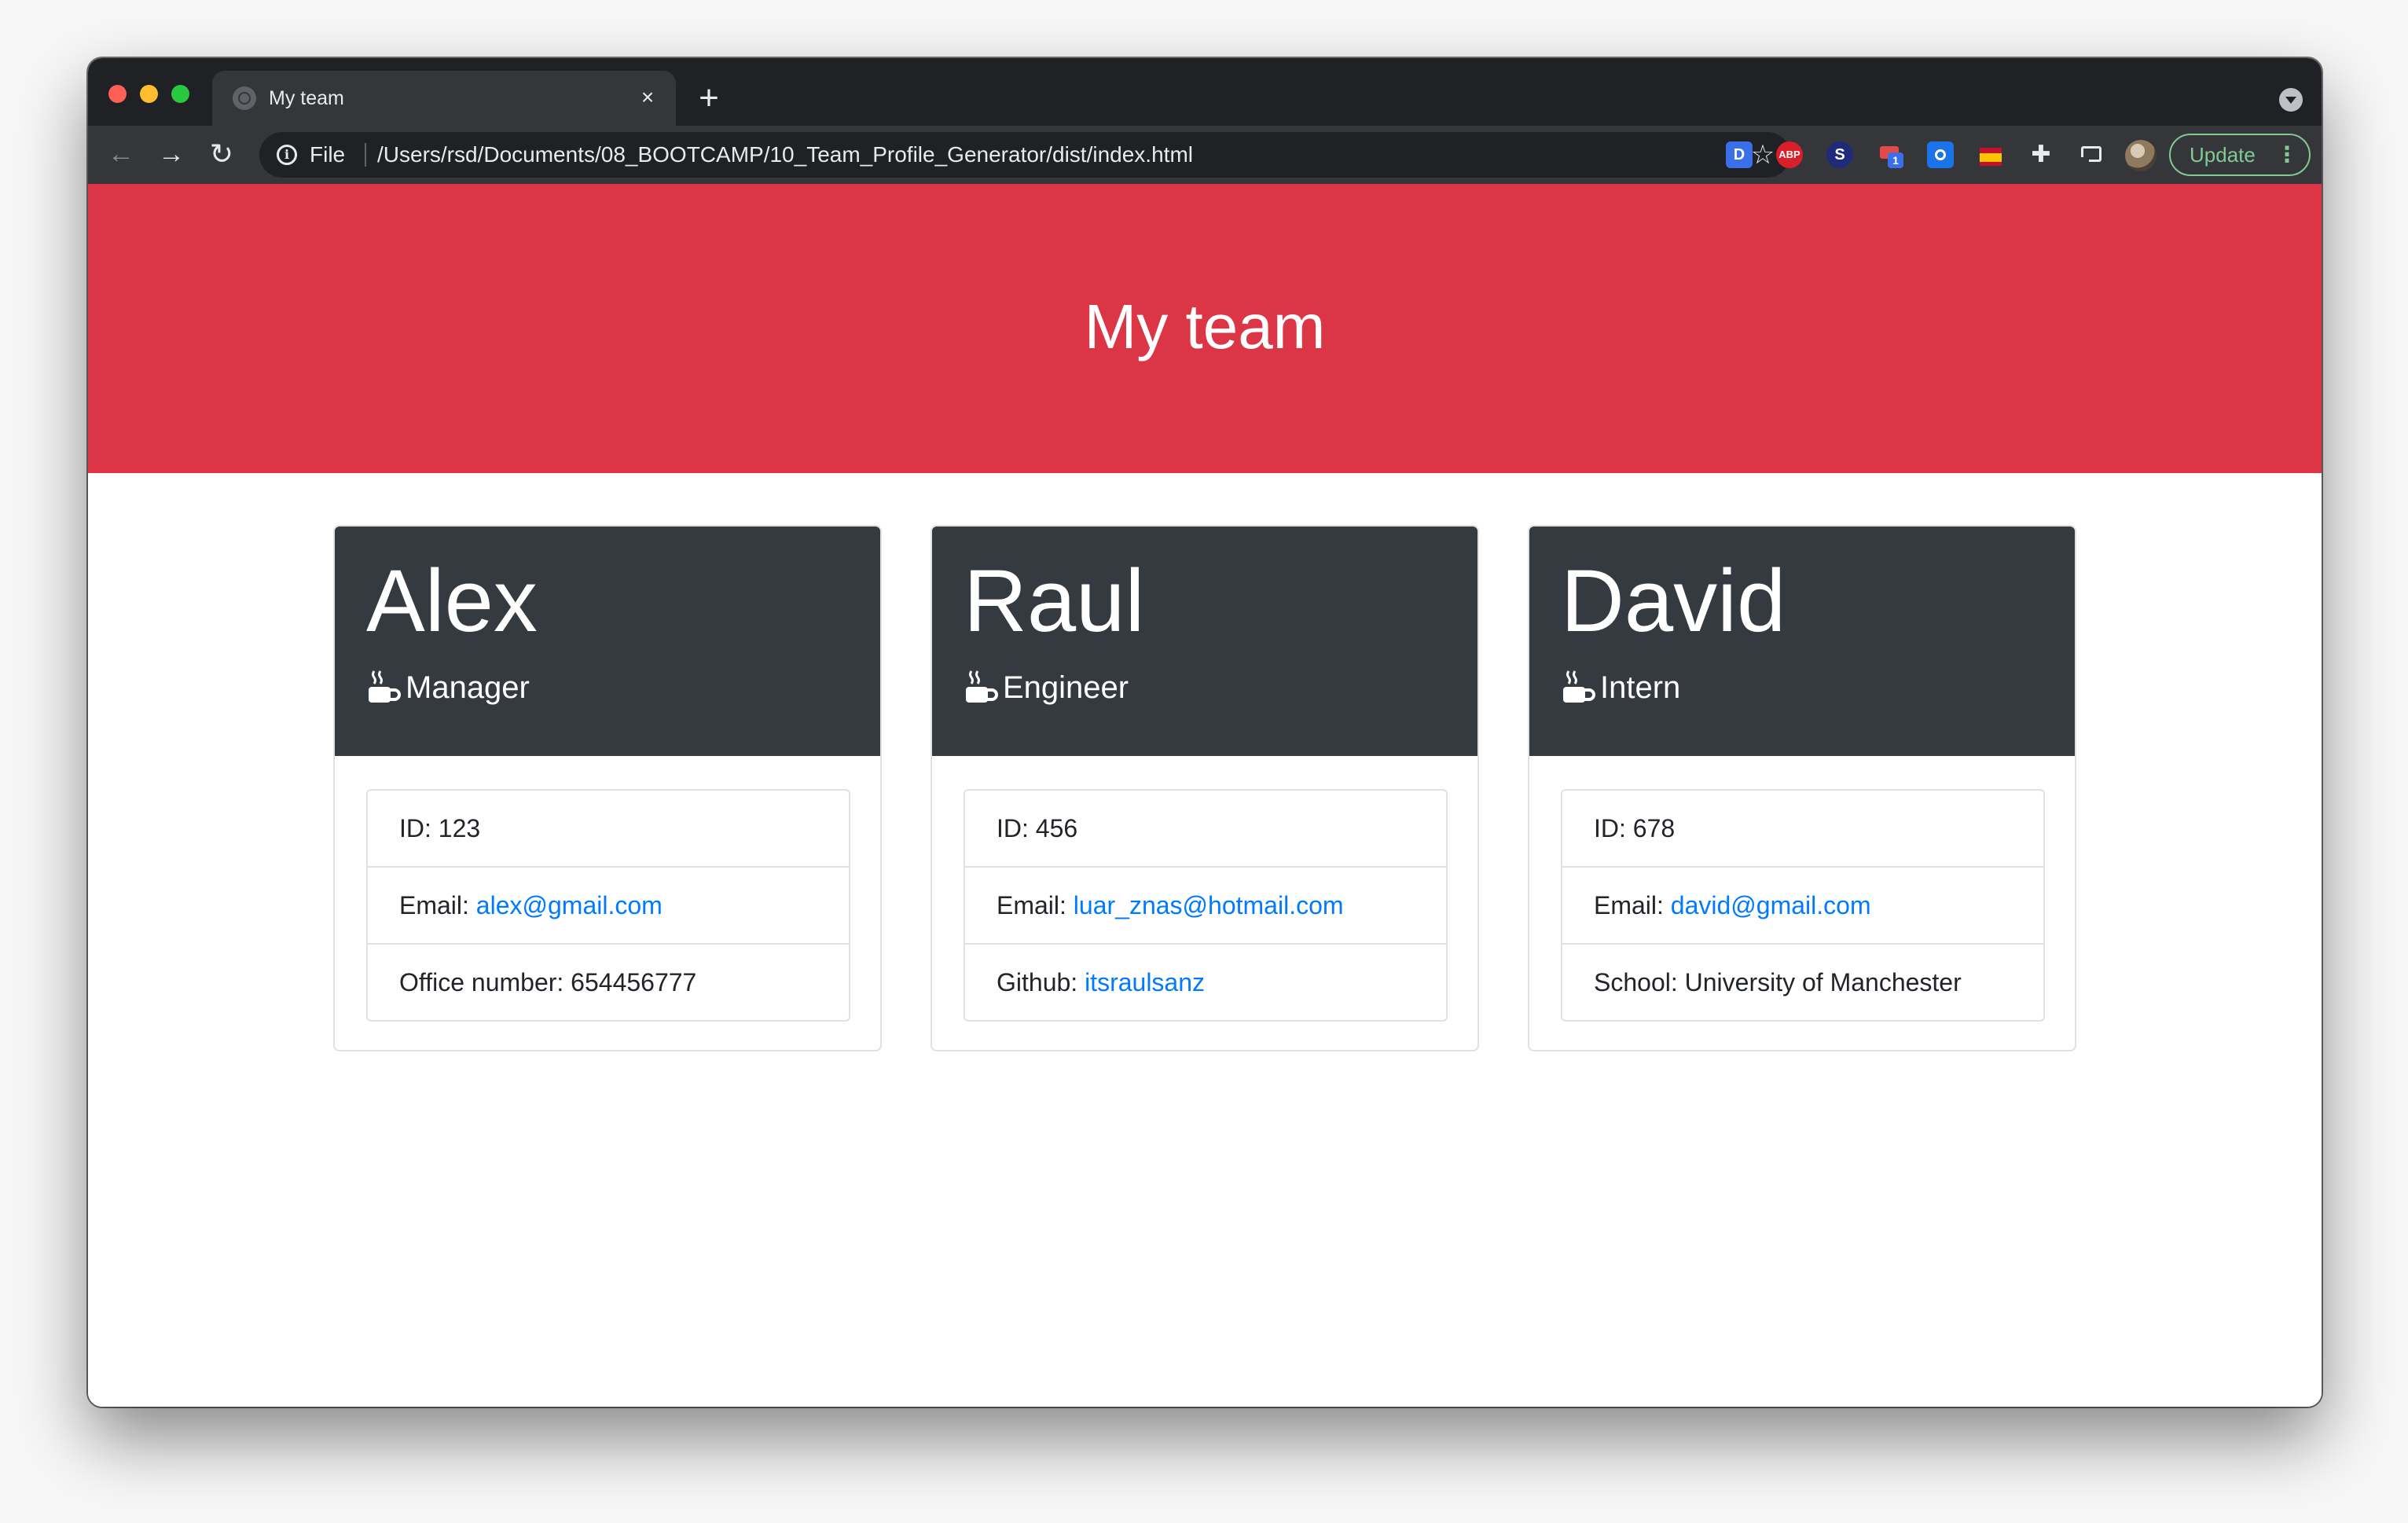 This screenshot has height=1523, width=2408. Describe the element at coordinates (1802, 641) in the screenshot. I see `card-header: David Intern` at that location.